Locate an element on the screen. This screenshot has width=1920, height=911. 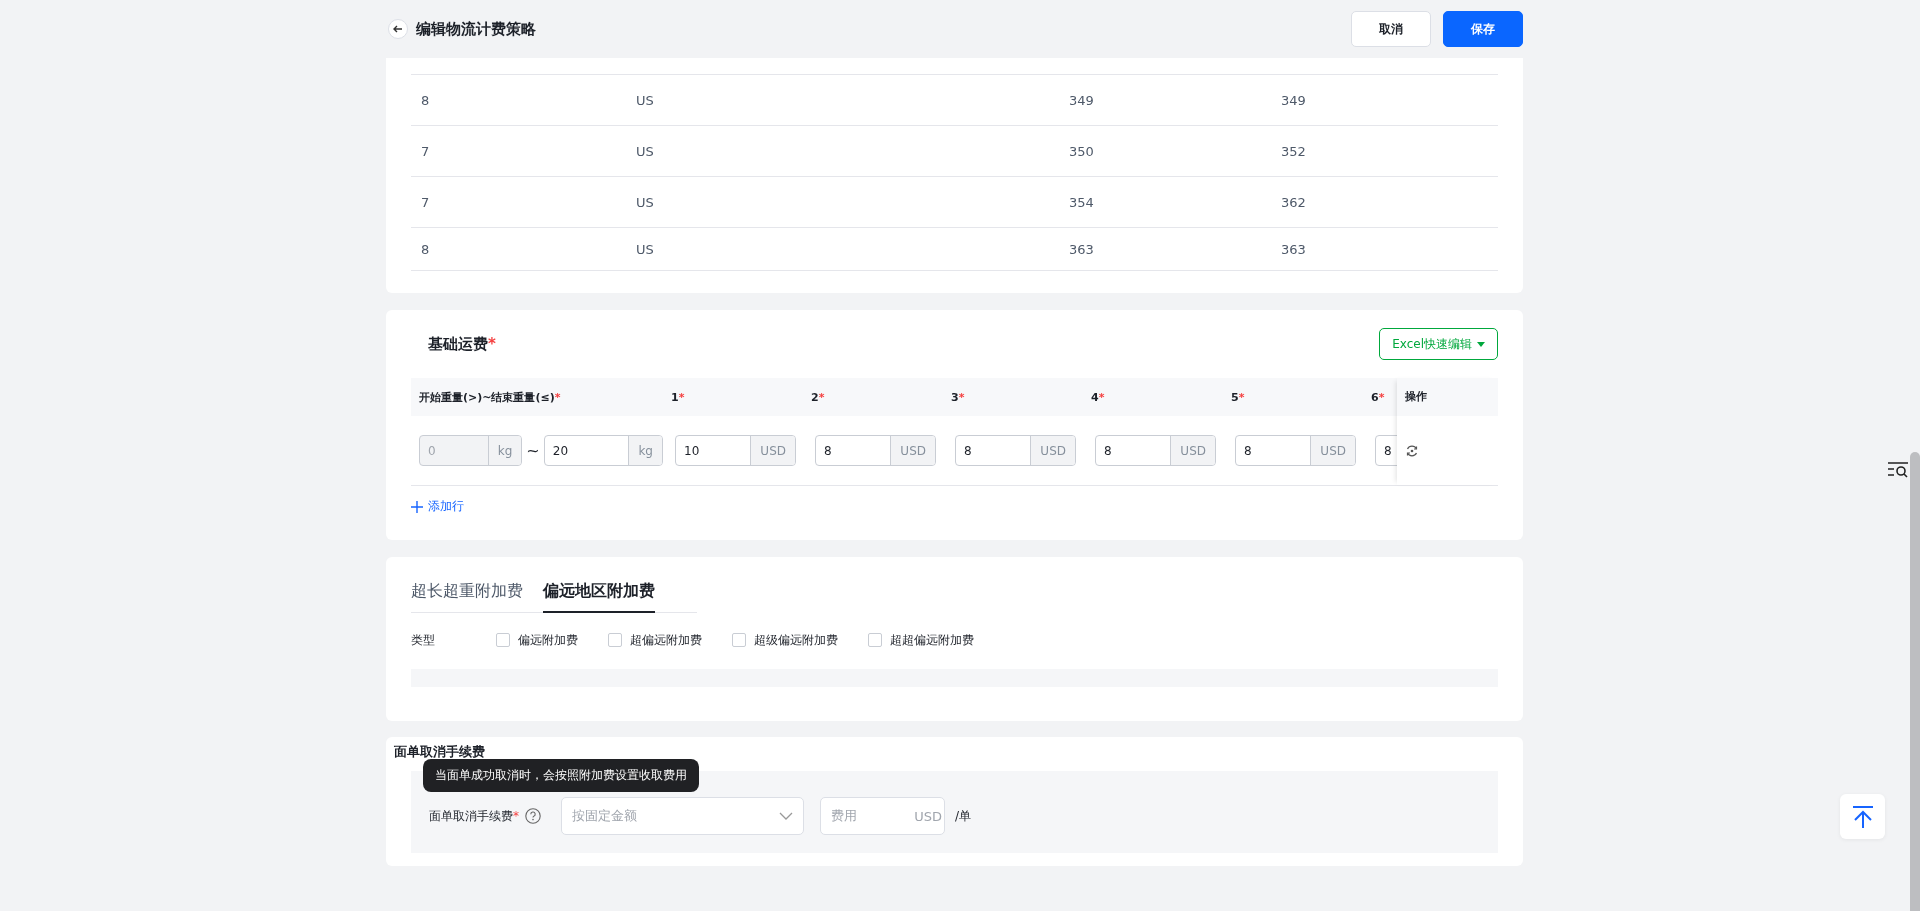
section-title: 面单取消手续费 is located at coordinates (440, 752).